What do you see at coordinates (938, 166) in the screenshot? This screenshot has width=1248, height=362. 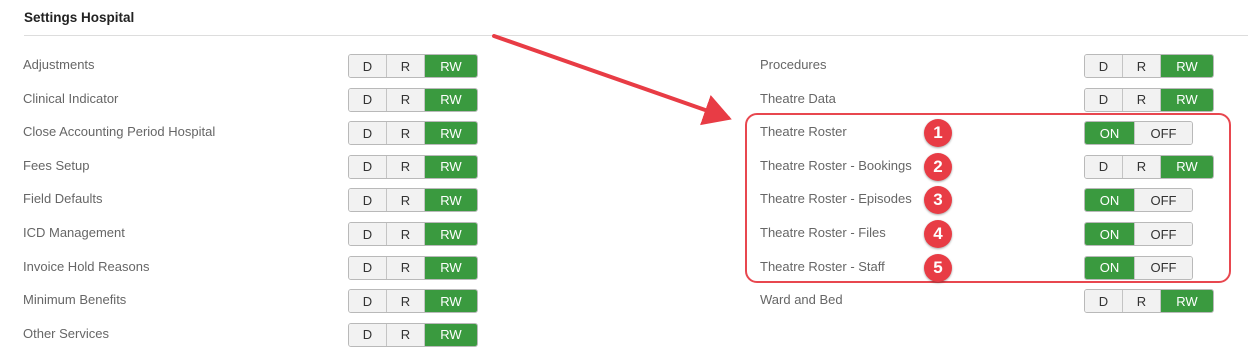 I see `annotation-number-badge: 2` at bounding box center [938, 166].